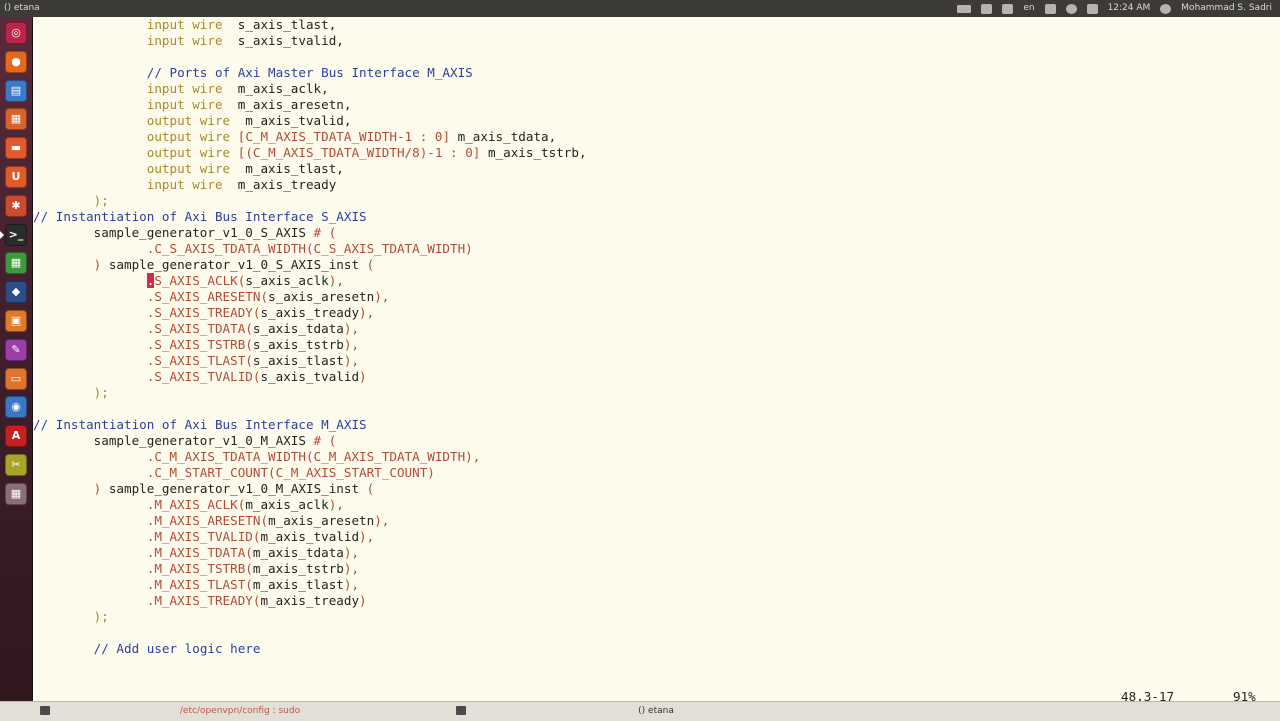 The height and width of the screenshot is (721, 1280). What do you see at coordinates (325, 232) in the screenshot?
I see `code-token: # (` at bounding box center [325, 232].